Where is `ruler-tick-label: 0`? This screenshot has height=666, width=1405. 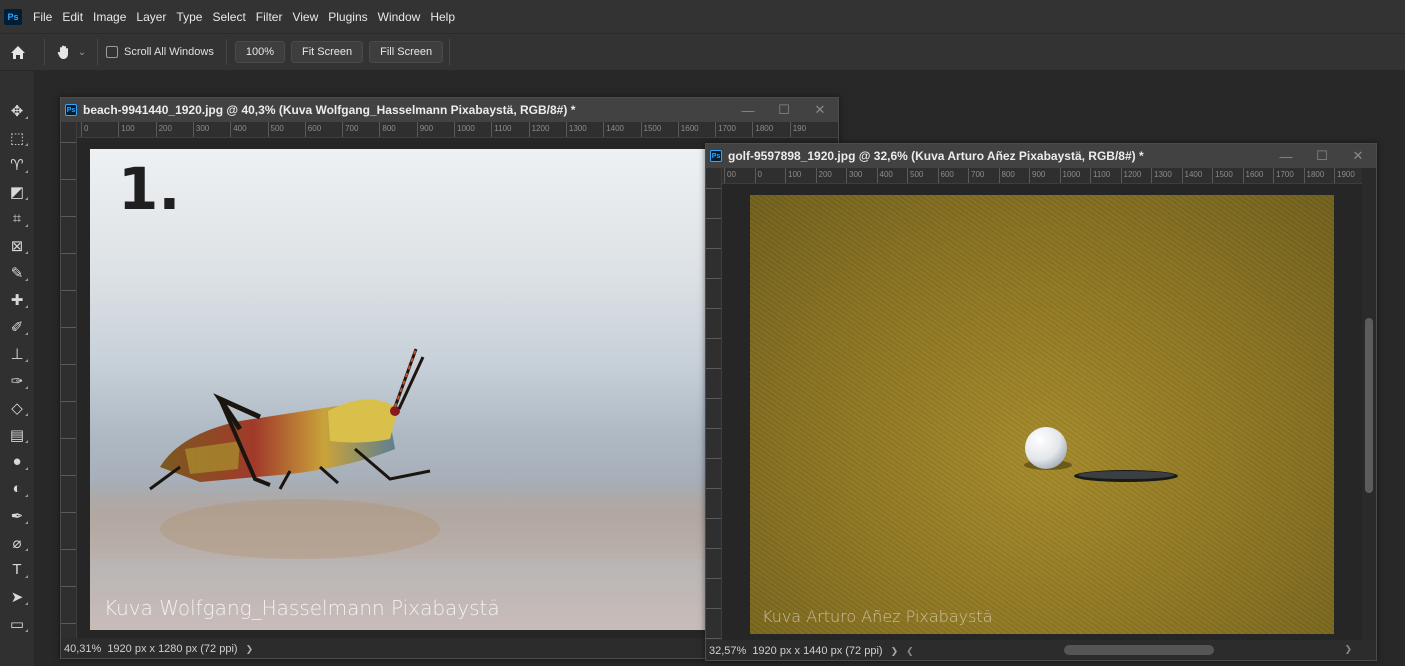 ruler-tick-label: 0 is located at coordinates (84, 129).